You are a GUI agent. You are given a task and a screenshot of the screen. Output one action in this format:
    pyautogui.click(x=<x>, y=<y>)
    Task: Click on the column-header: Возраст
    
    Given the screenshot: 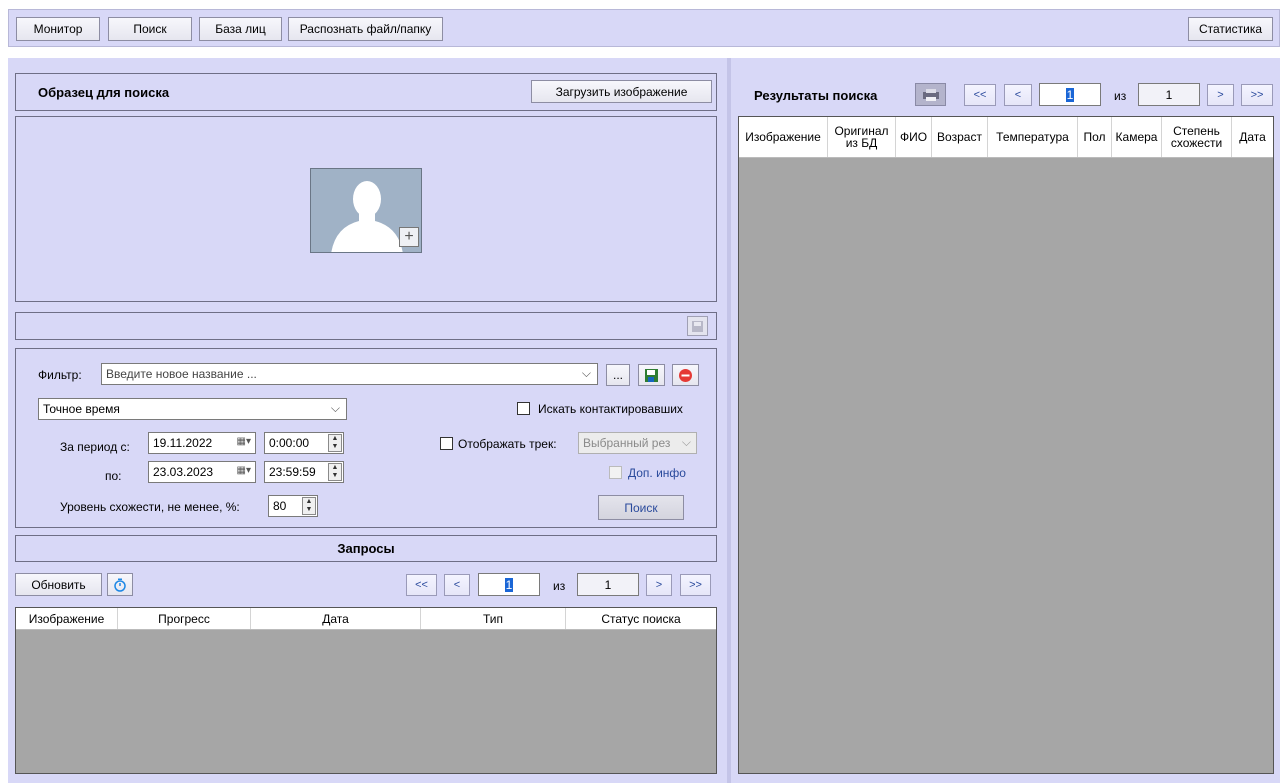 What is the action you would take?
    pyautogui.click(x=960, y=137)
    